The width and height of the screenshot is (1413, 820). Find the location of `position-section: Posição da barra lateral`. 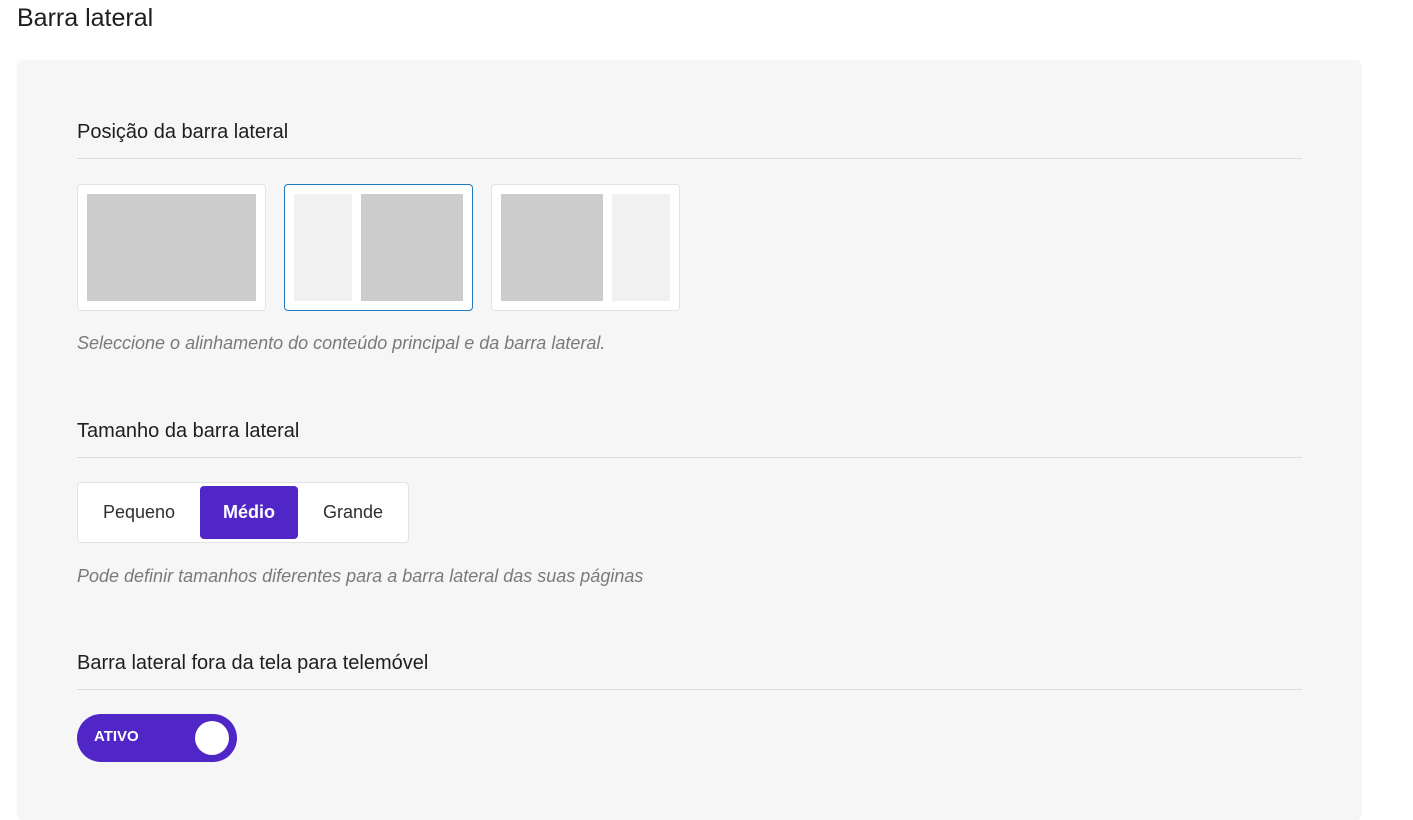

position-section: Posição da barra lateral is located at coordinates (689, 139).